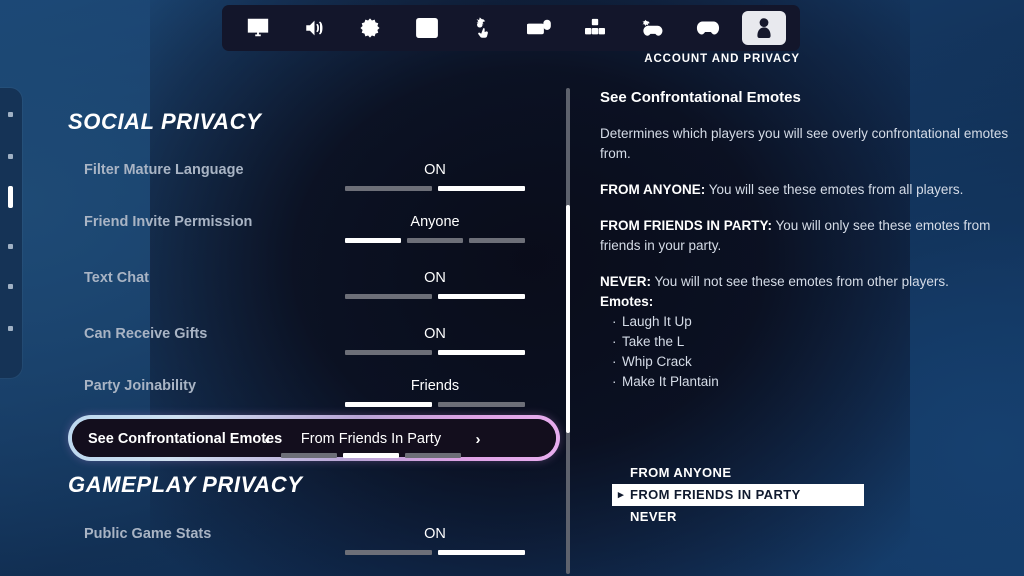 The width and height of the screenshot is (1024, 576). What do you see at coordinates (303, 176) in the screenshot?
I see `setting-row-filter-mature-language: Filter Mature Language ON` at bounding box center [303, 176].